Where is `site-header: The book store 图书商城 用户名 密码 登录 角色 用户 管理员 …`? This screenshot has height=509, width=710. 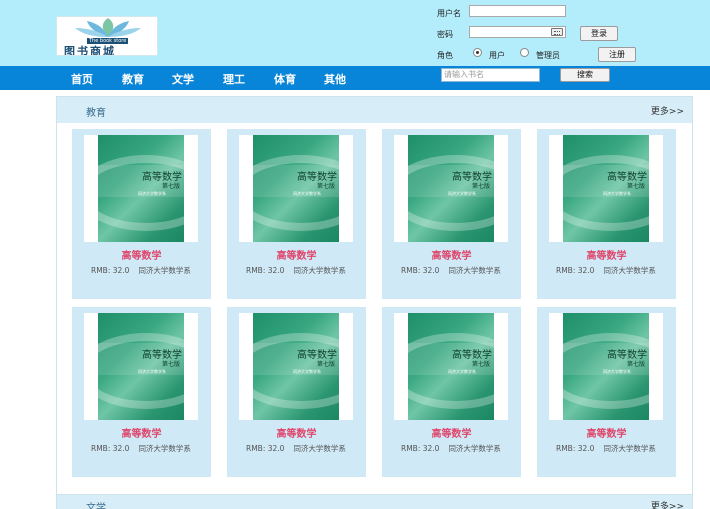 site-header: The book store 图书商城 用户名 密码 登录 角色 用户 管理员 … is located at coordinates (355, 33).